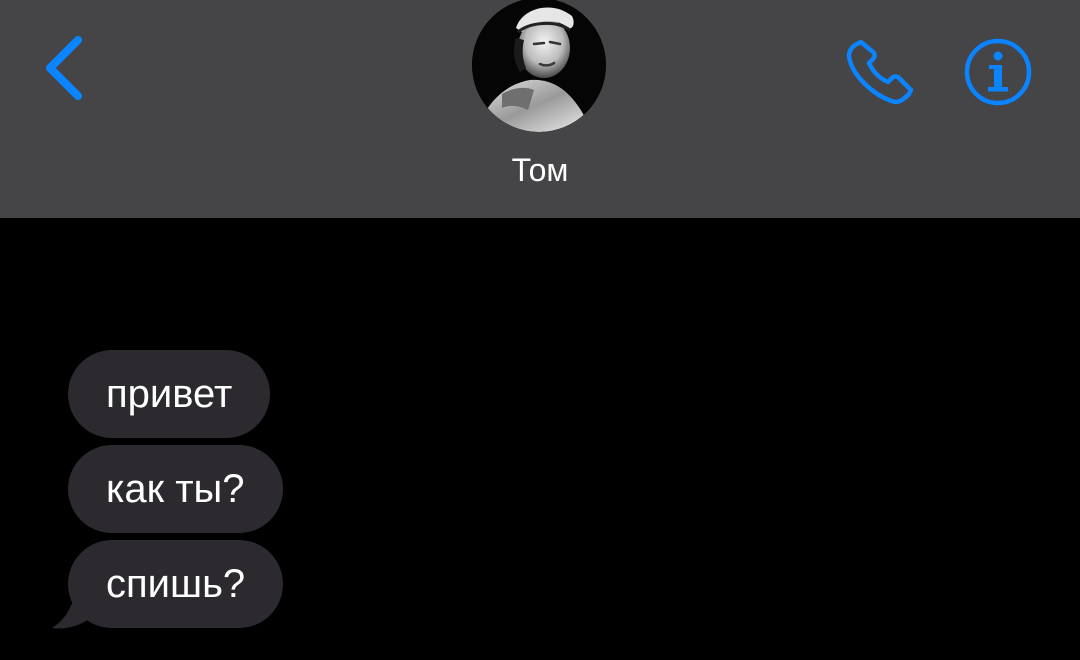 The image size is (1080, 660). Describe the element at coordinates (540, 170) in the screenshot. I see `contact-name: Том` at that location.